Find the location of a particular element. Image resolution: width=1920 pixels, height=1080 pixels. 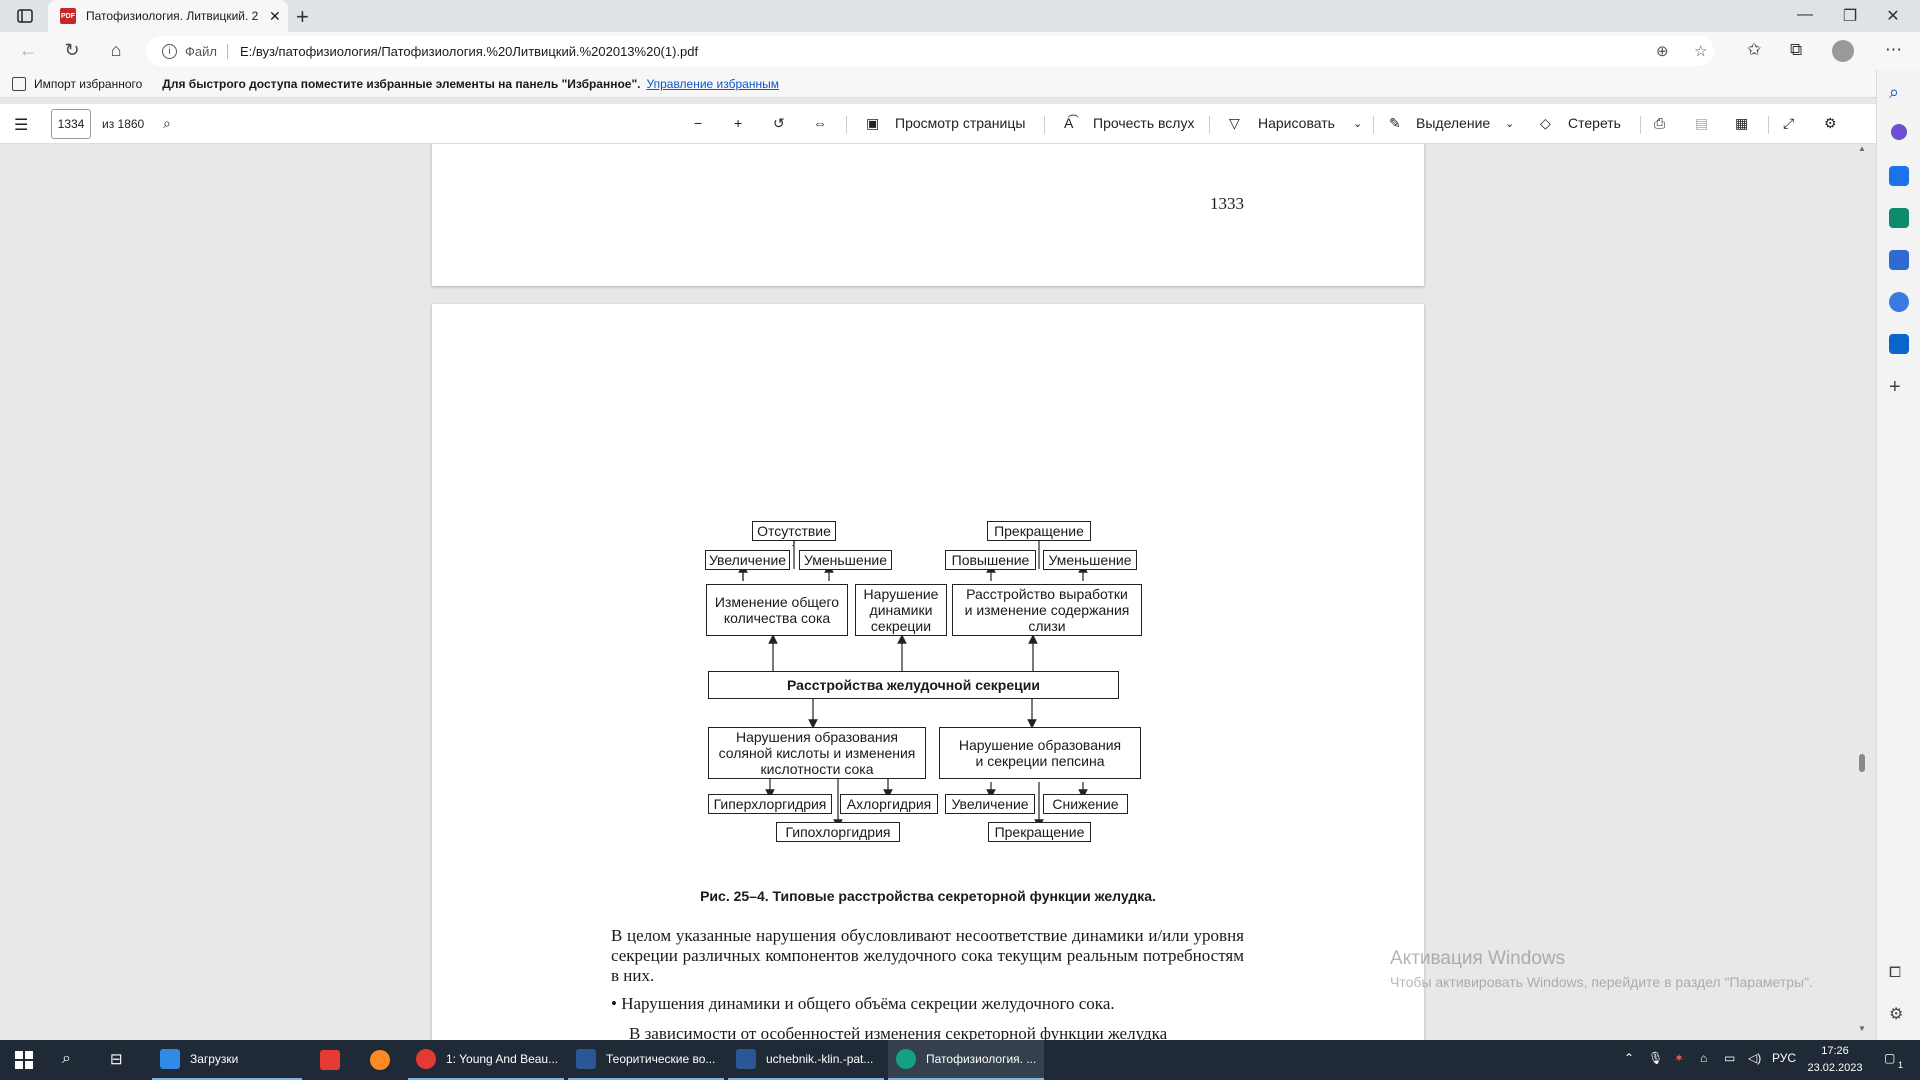

favorites-icon: ✩ is located at coordinates (1754, 50).